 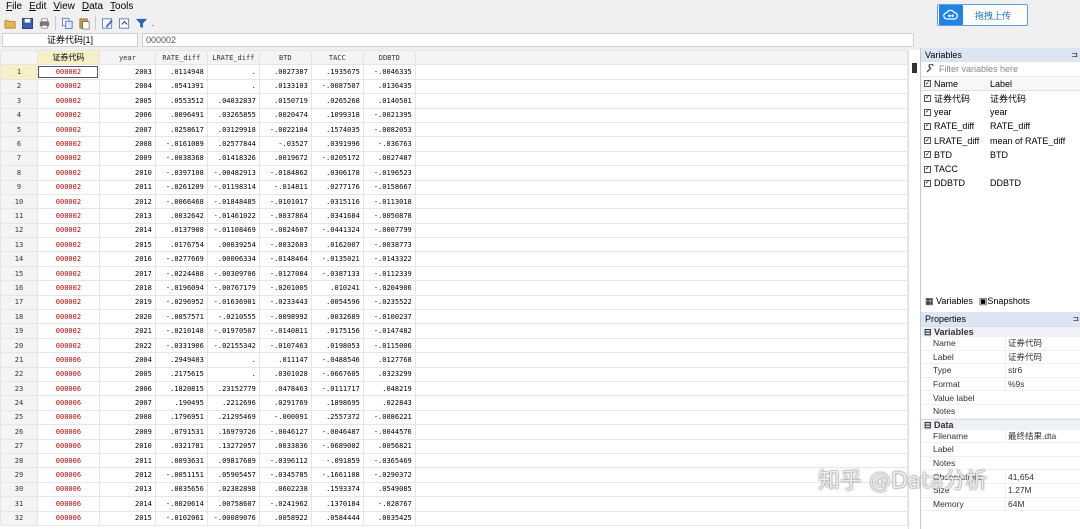 I want to click on column-header: LRATE_diff, so click(x=233, y=58).